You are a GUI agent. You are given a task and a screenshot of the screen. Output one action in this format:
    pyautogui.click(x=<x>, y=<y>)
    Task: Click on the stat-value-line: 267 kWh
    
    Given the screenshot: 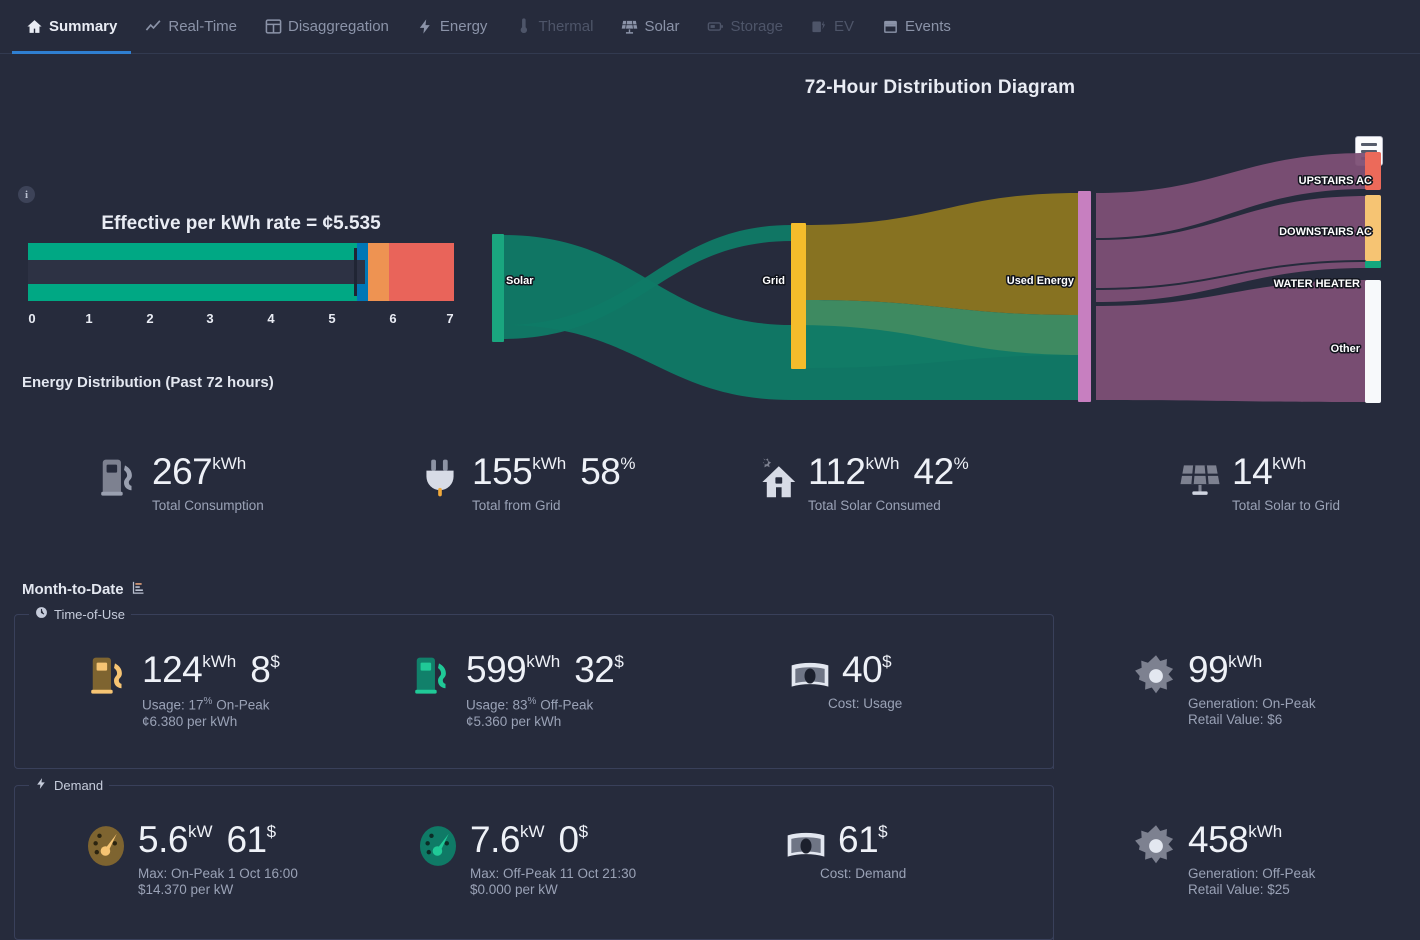 What is the action you would take?
    pyautogui.click(x=208, y=472)
    